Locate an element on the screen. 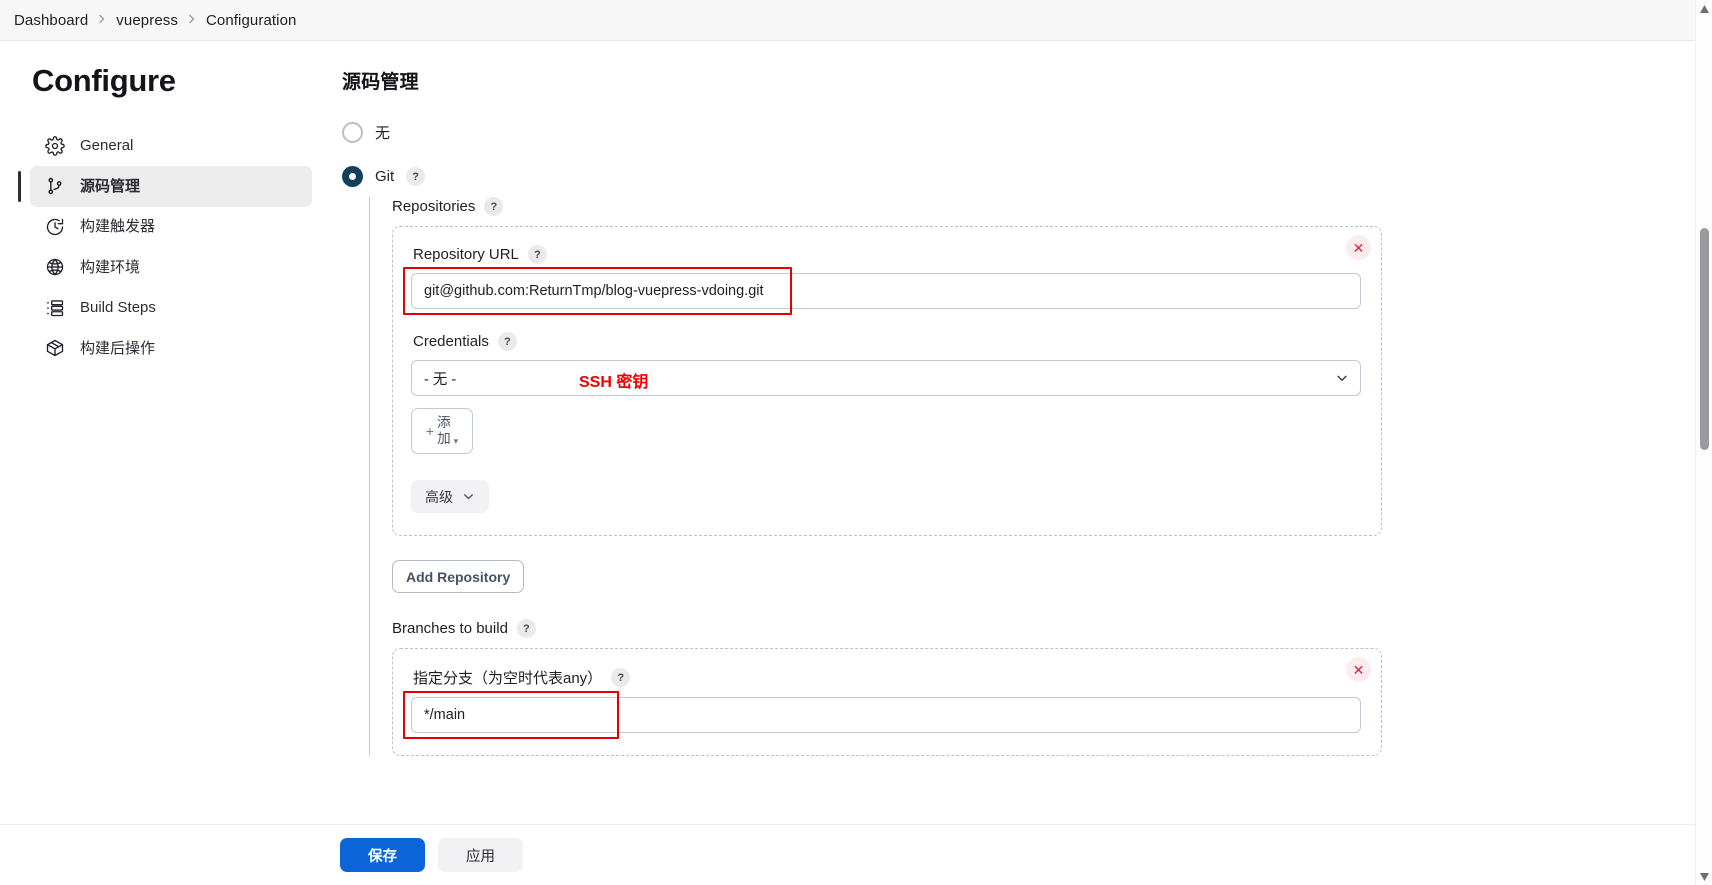 The height and width of the screenshot is (885, 1712). breadcrumb: Dashboard vuepress Configuration is located at coordinates (856, 20).